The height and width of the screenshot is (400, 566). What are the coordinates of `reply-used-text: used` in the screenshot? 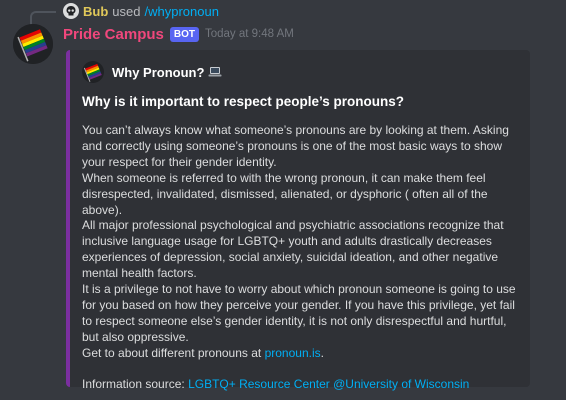 It's located at (126, 11).